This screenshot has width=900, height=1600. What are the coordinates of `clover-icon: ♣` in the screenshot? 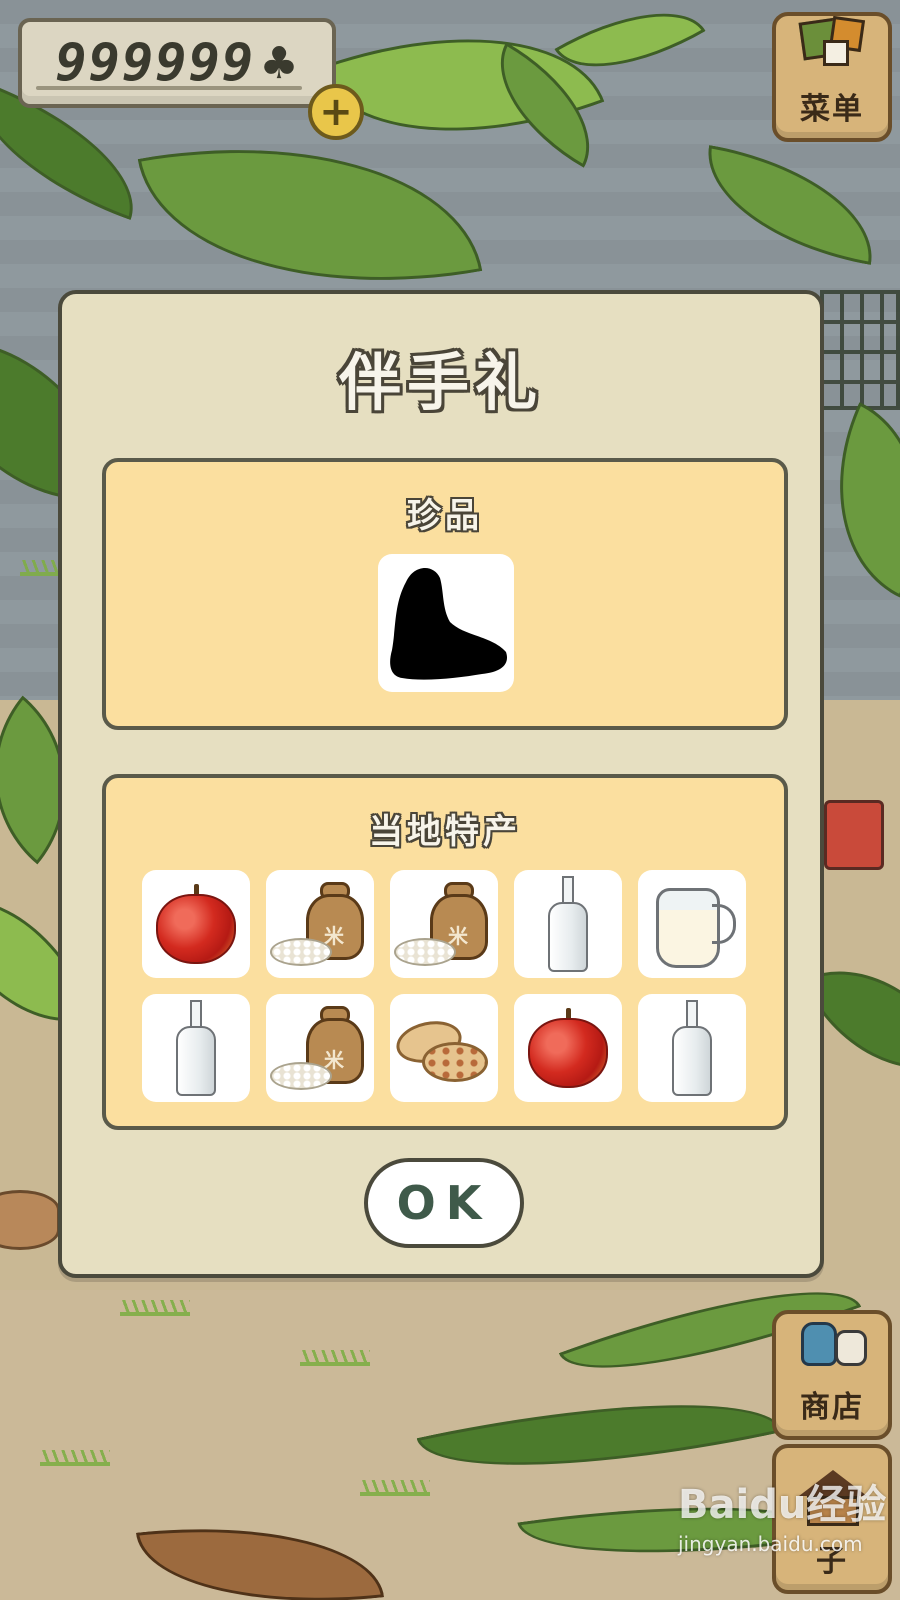 It's located at (279, 63).